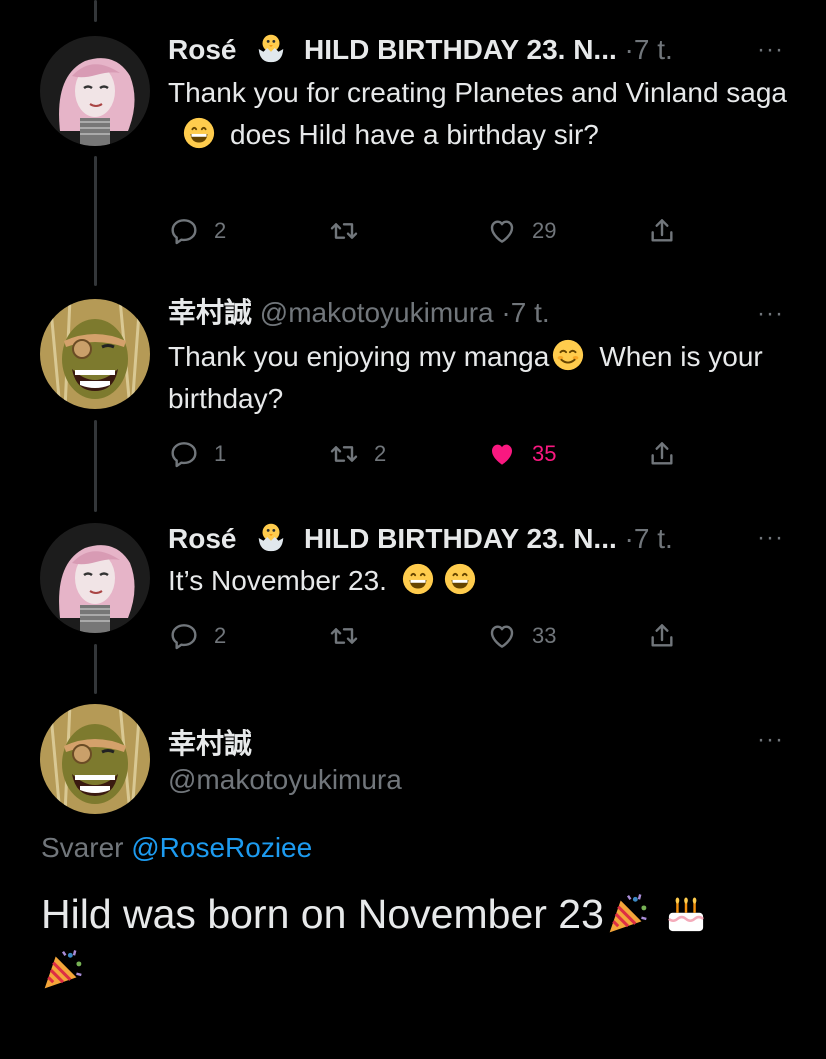 This screenshot has height=1059, width=826. I want to click on smile-emoji, so click(568, 355).